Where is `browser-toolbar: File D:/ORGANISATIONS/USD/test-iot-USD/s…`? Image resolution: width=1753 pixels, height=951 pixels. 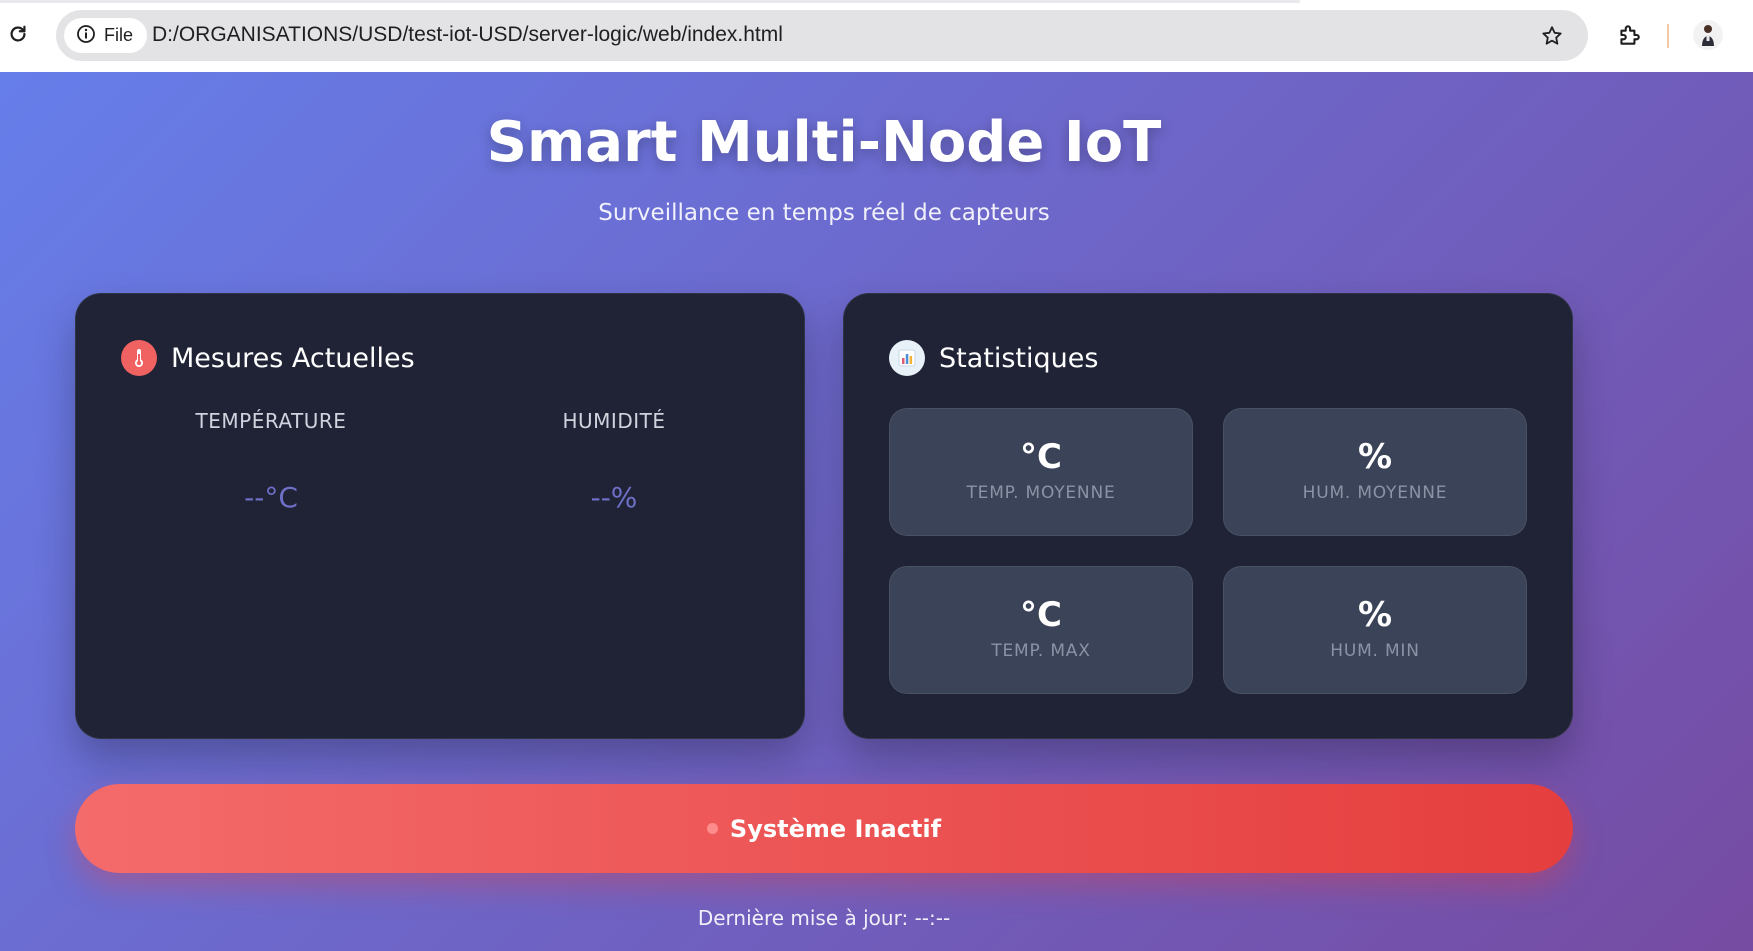 browser-toolbar: File D:/ORGANISATIONS/USD/test-iot-USD/s… is located at coordinates (876, 36).